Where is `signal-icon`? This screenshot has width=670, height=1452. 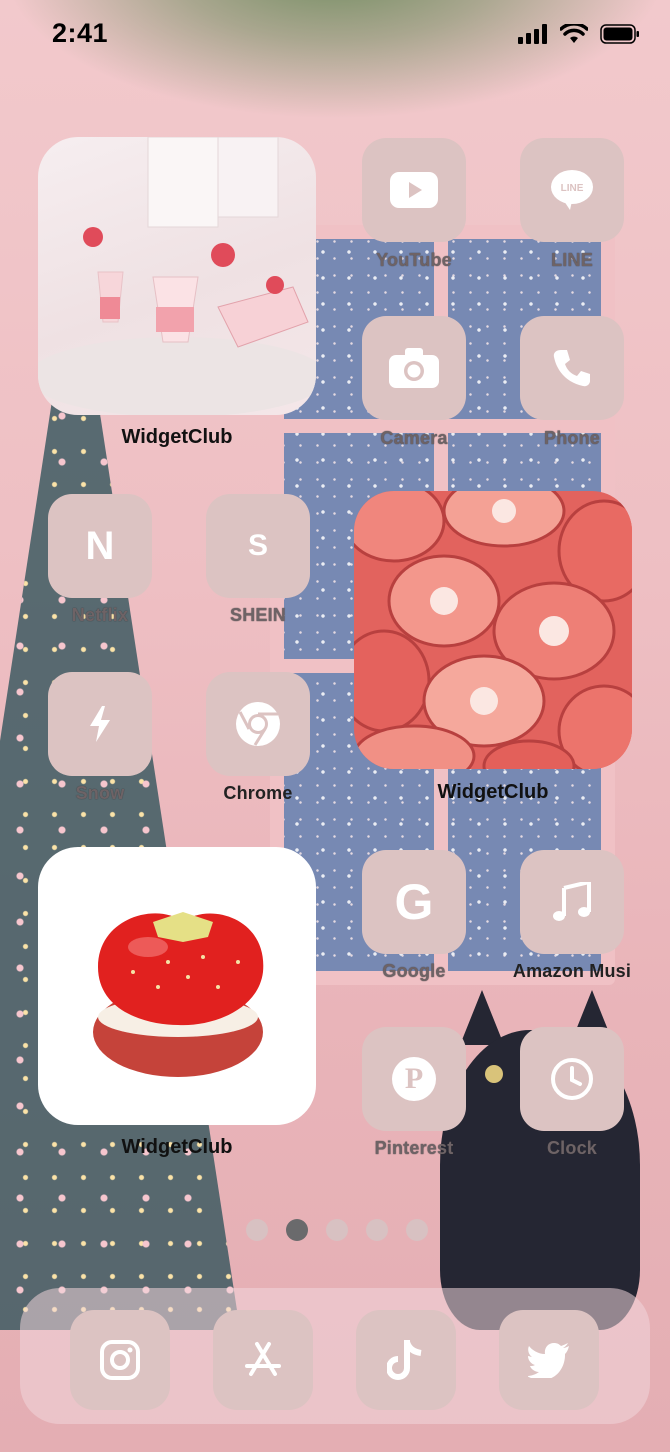
signal-icon is located at coordinates (532, 34).